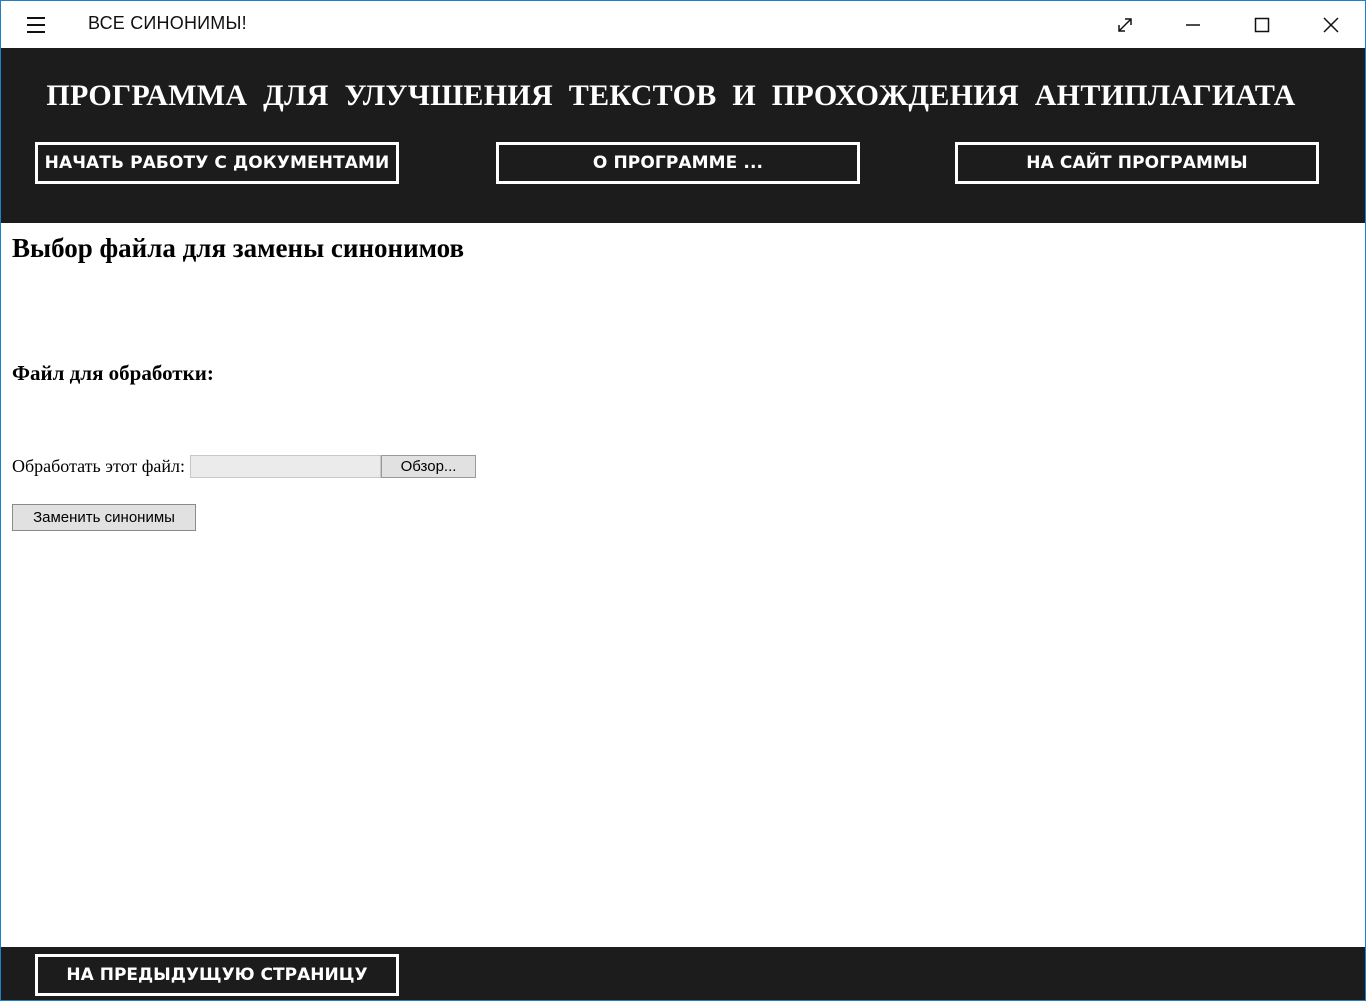 This screenshot has height=1001, width=1366. What do you see at coordinates (238, 248) in the screenshot?
I see `page-title: Выбор файла для замены синонимов` at bounding box center [238, 248].